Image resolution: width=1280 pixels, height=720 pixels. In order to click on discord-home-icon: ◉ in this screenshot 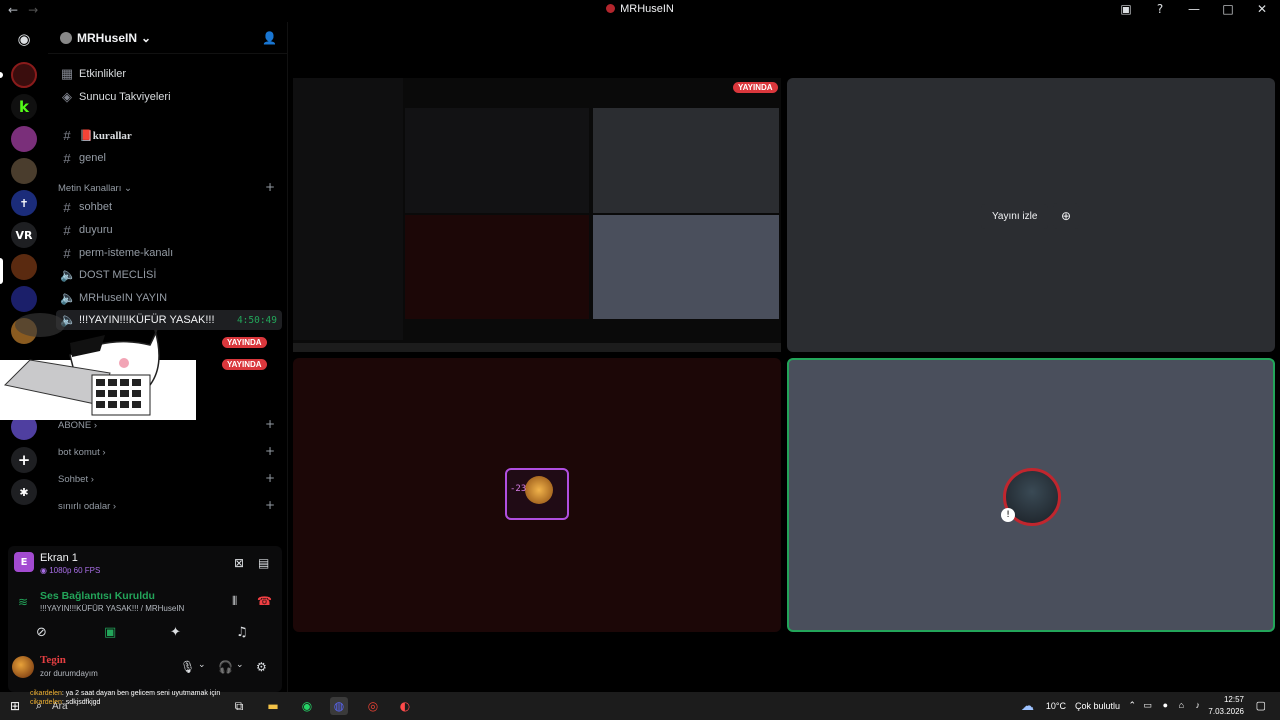, I will do `click(24, 39)`.